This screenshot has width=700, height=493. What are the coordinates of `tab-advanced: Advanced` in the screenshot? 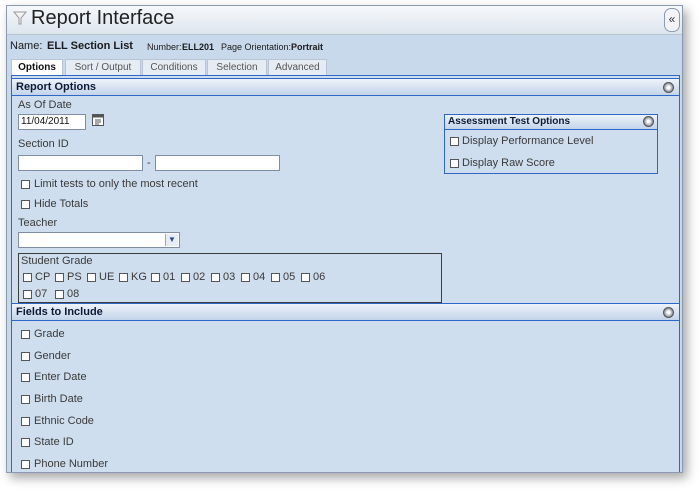 It's located at (297, 67).